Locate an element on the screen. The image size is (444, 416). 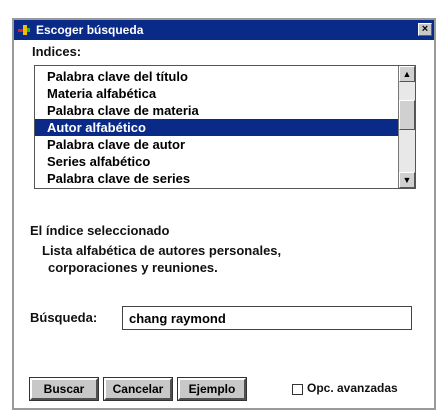
index-list-item: Autor alfabético is located at coordinates (217, 127).